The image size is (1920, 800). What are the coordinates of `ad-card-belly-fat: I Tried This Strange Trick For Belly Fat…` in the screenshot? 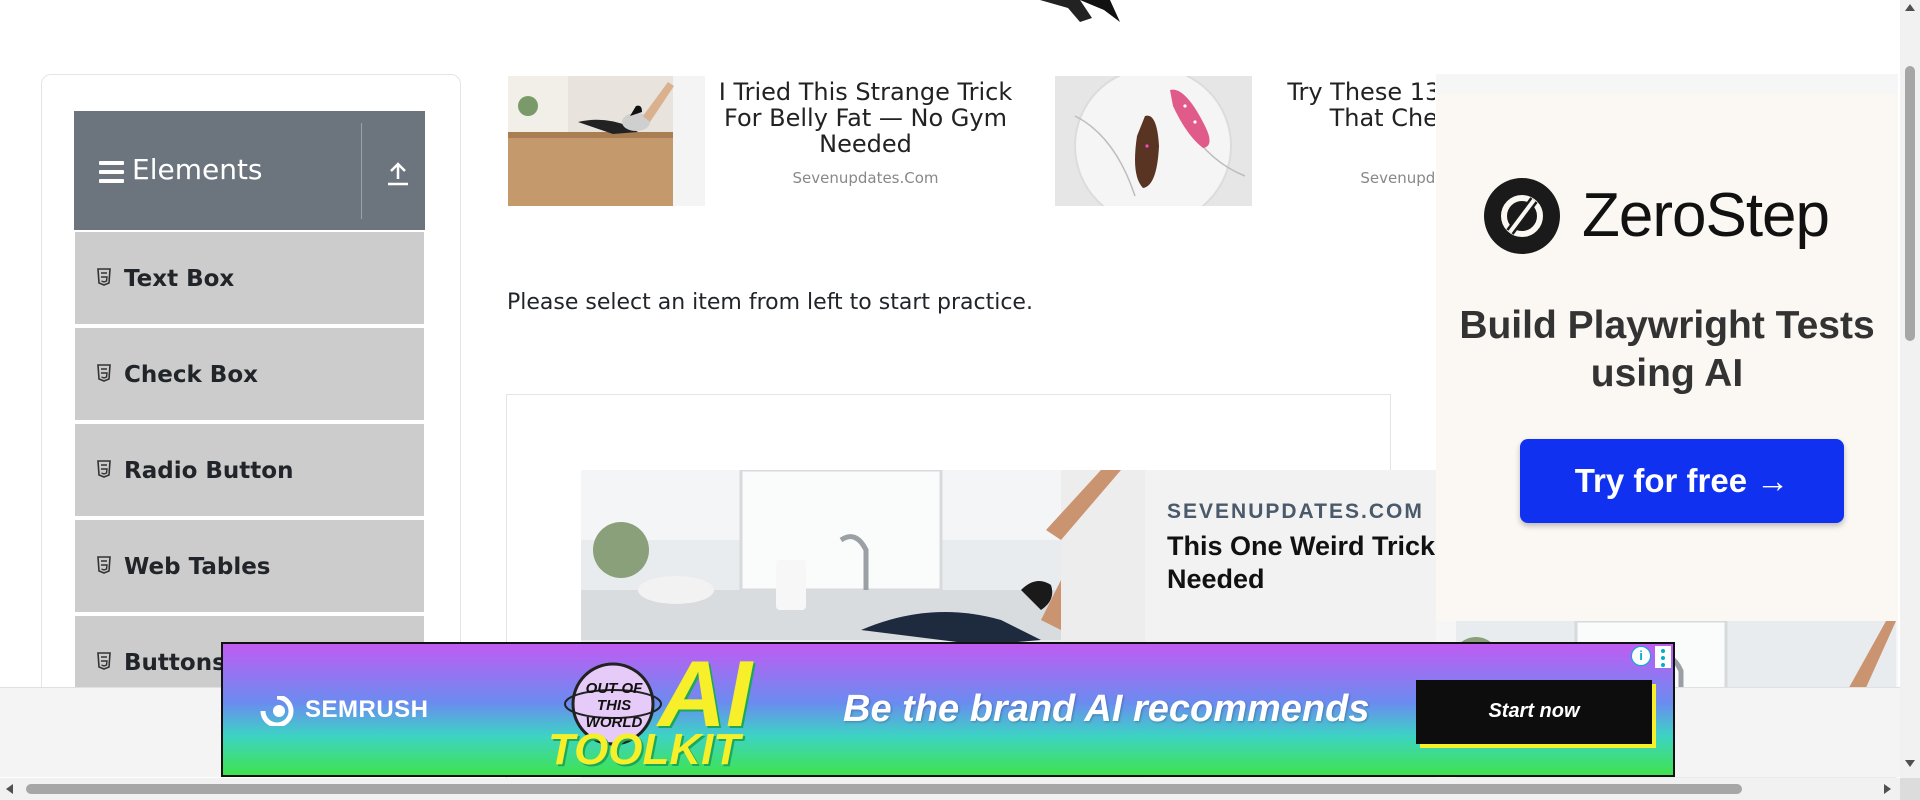 It's located at (763, 142).